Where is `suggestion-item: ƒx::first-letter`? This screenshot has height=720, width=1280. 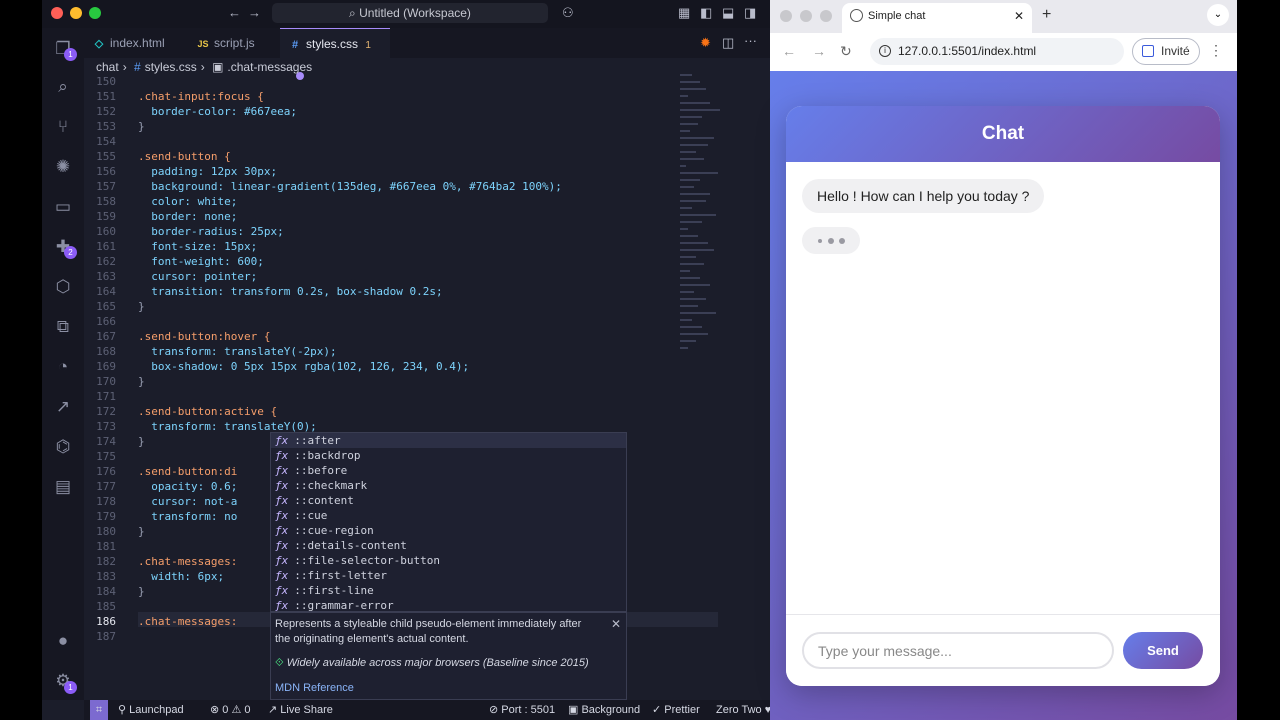 suggestion-item: ƒx::first-letter is located at coordinates (448, 575).